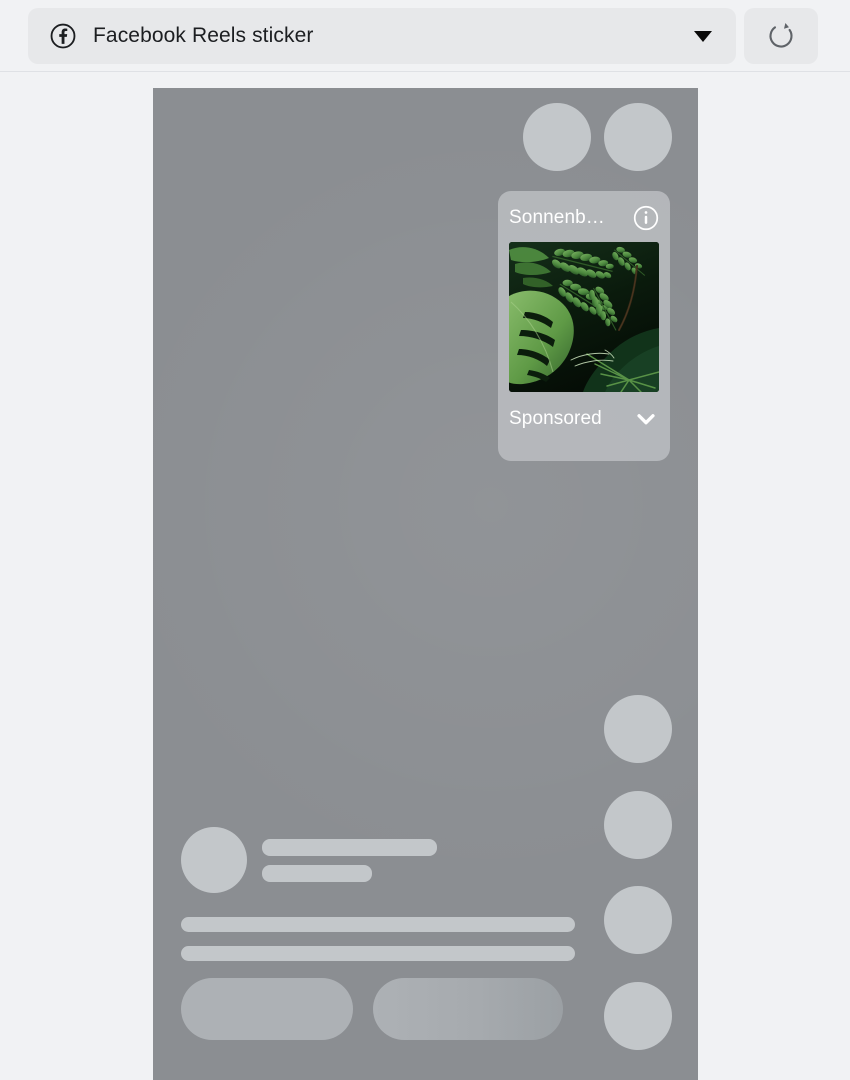  I want to click on sticker-media-image, so click(584, 317).